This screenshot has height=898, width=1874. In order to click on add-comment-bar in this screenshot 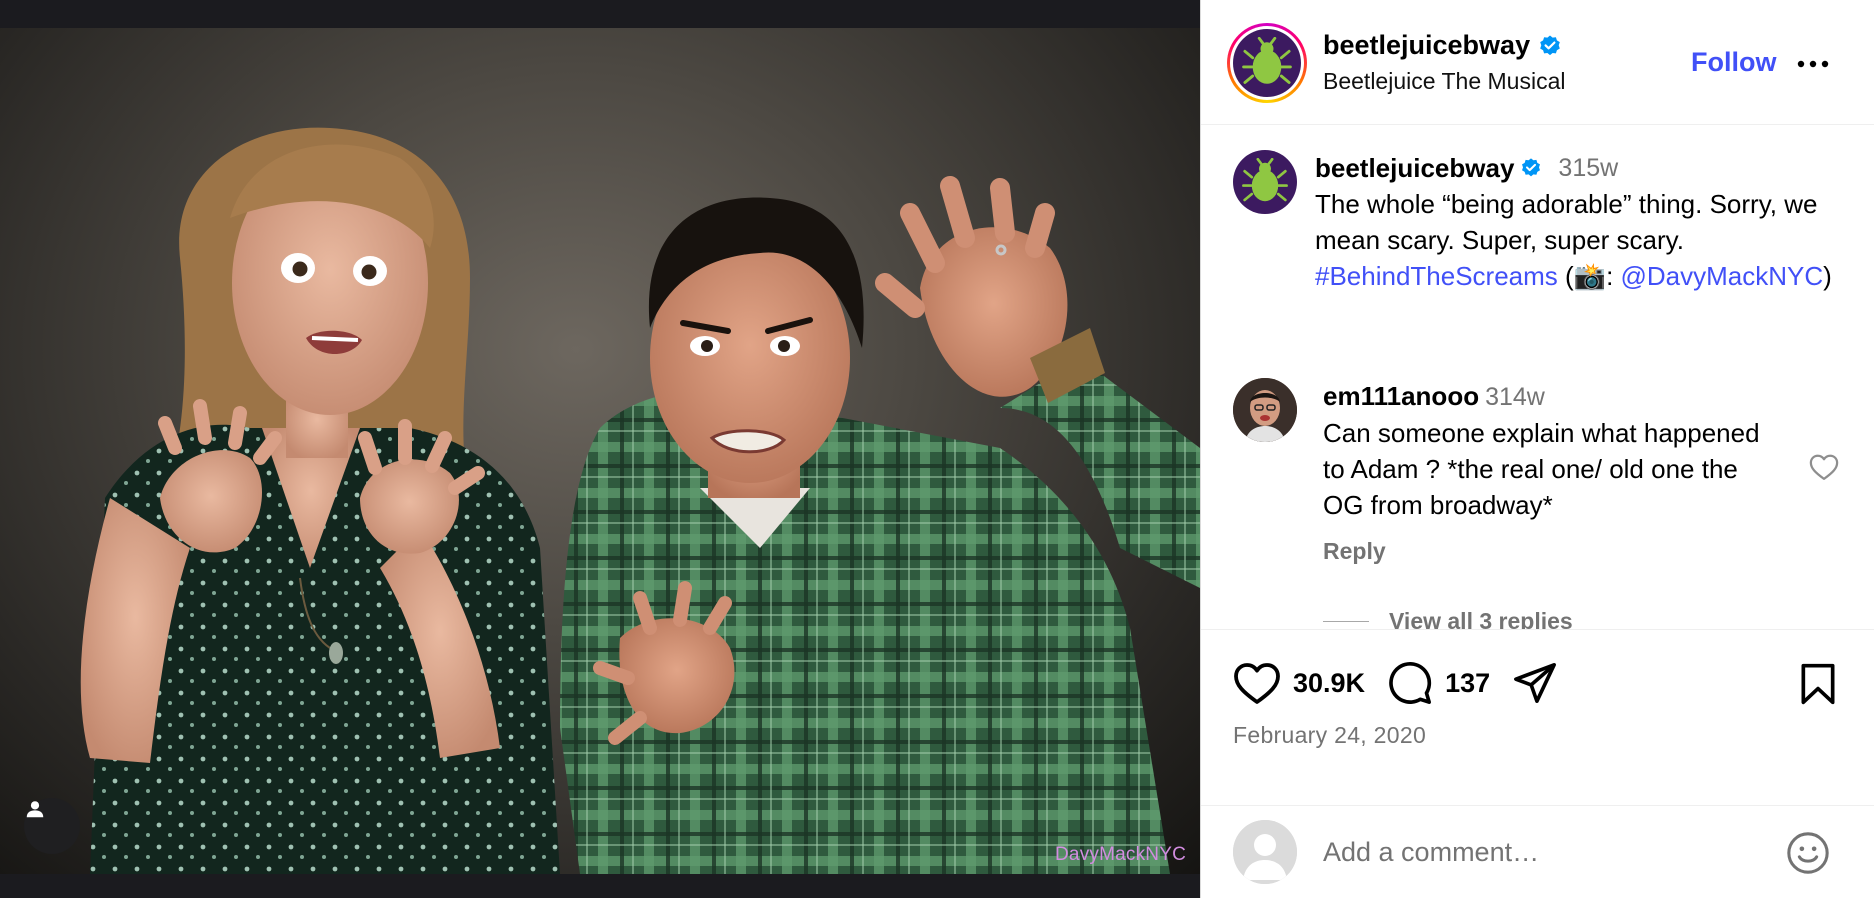, I will do `click(1537, 851)`.